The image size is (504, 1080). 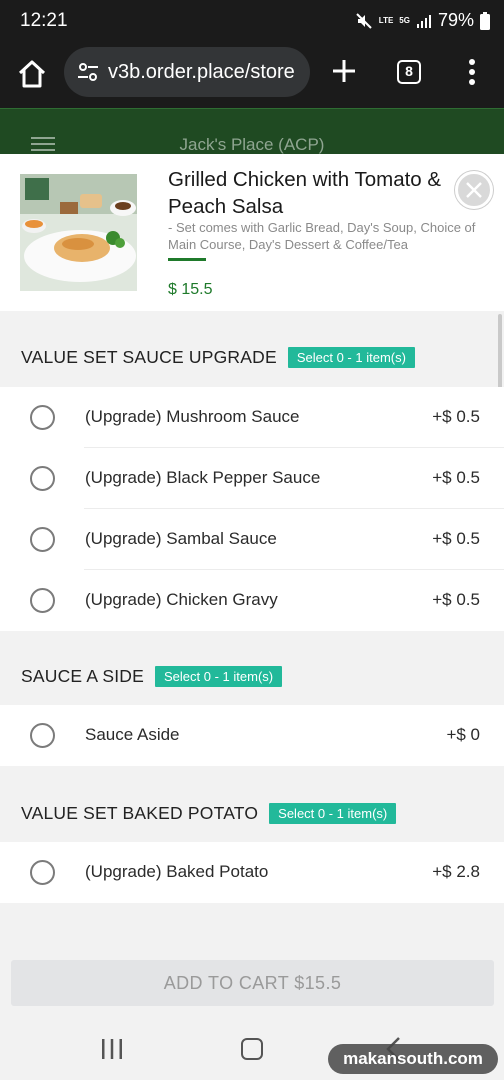 What do you see at coordinates (176, 872) in the screenshot?
I see `option-label: (Upgrade) Baked Potato` at bounding box center [176, 872].